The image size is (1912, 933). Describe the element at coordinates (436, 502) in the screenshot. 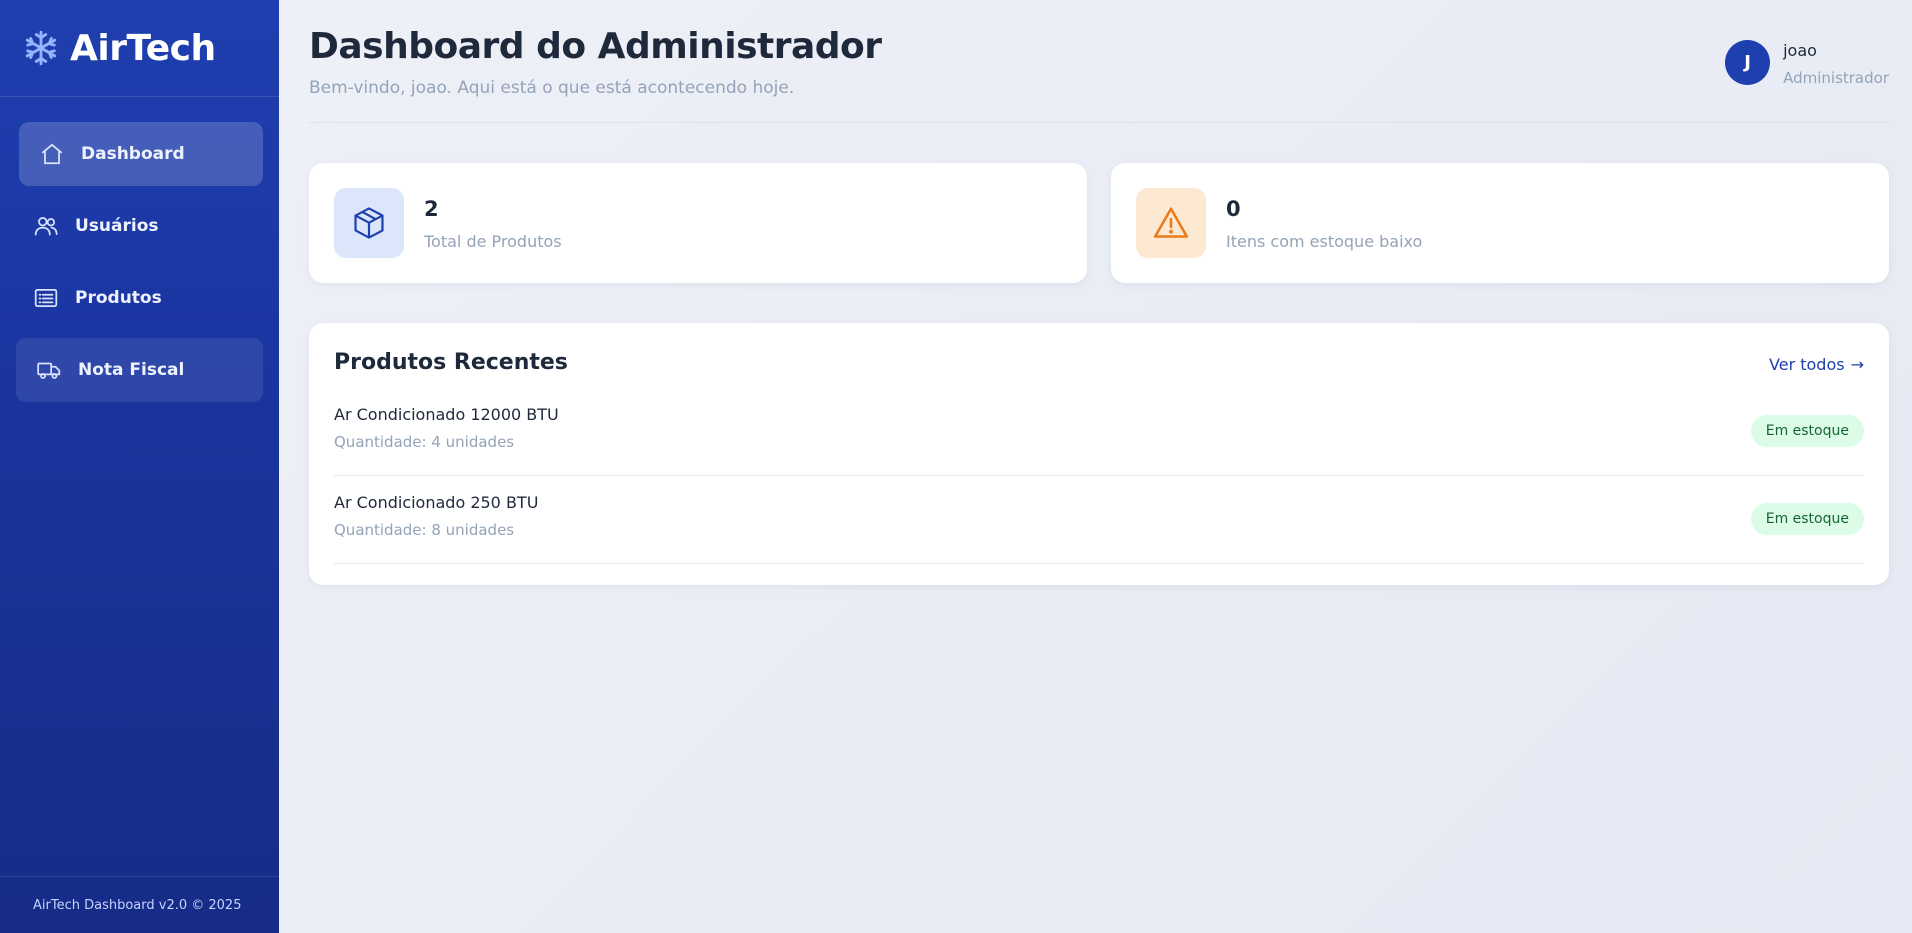

I see `product-name: Ar Condicionado 250 BTU` at that location.